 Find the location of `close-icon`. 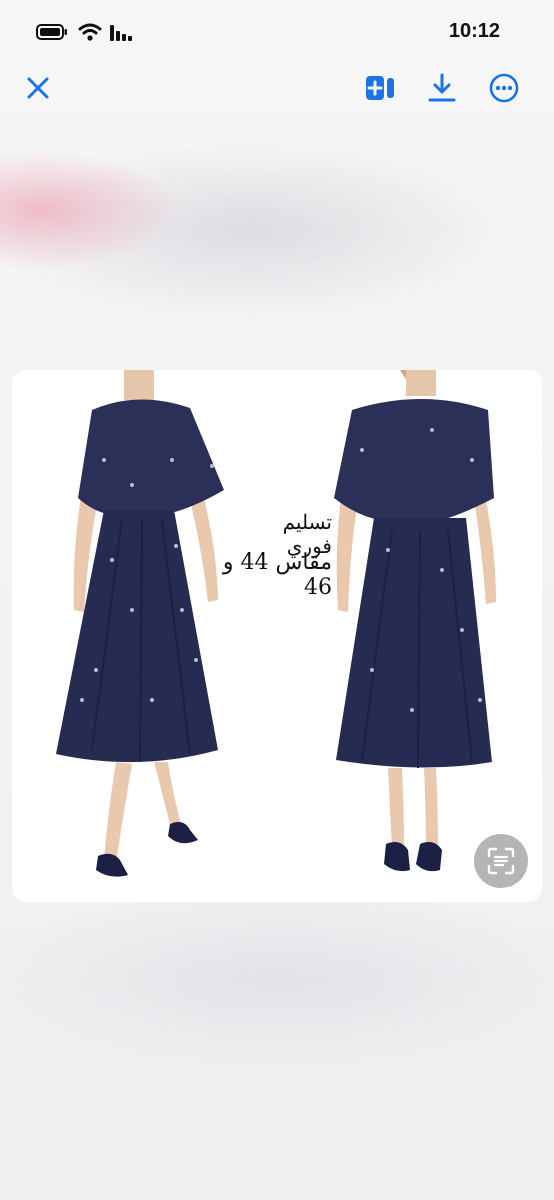

close-icon is located at coordinates (38, 88).